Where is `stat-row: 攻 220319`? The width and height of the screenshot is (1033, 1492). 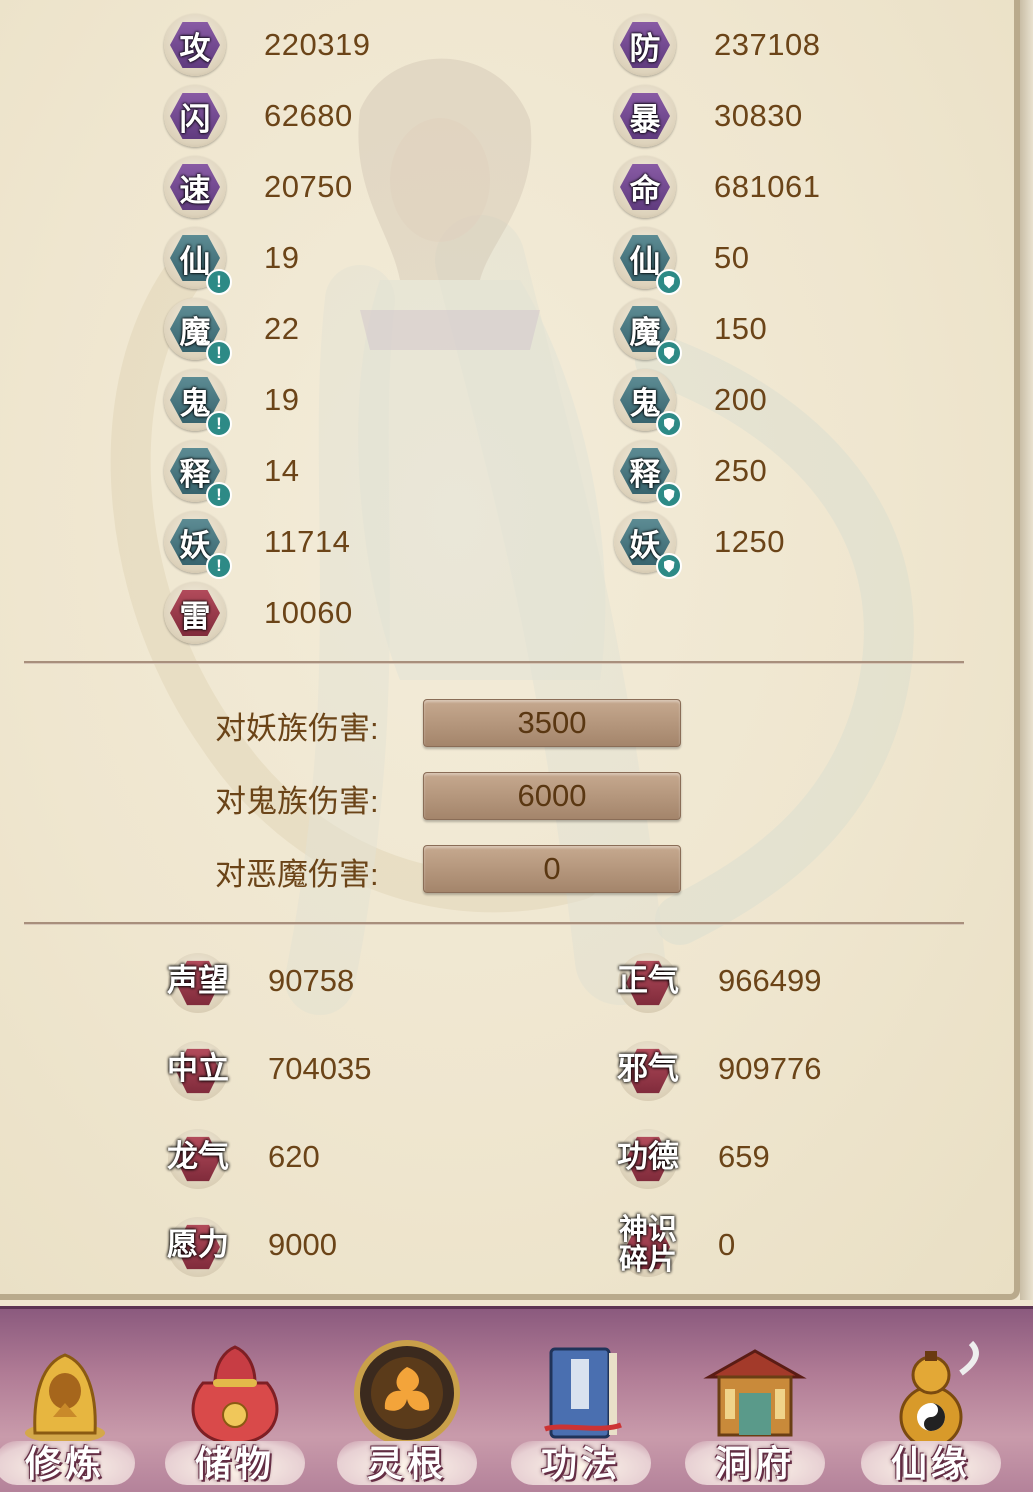 stat-row: 攻 220319 is located at coordinates (267, 45).